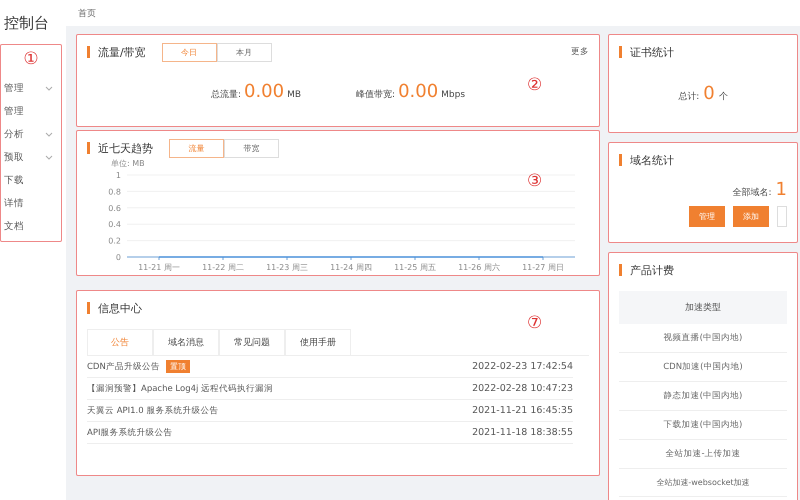  Describe the element at coordinates (709, 93) in the screenshot. I see `stat-value: 0` at that location.